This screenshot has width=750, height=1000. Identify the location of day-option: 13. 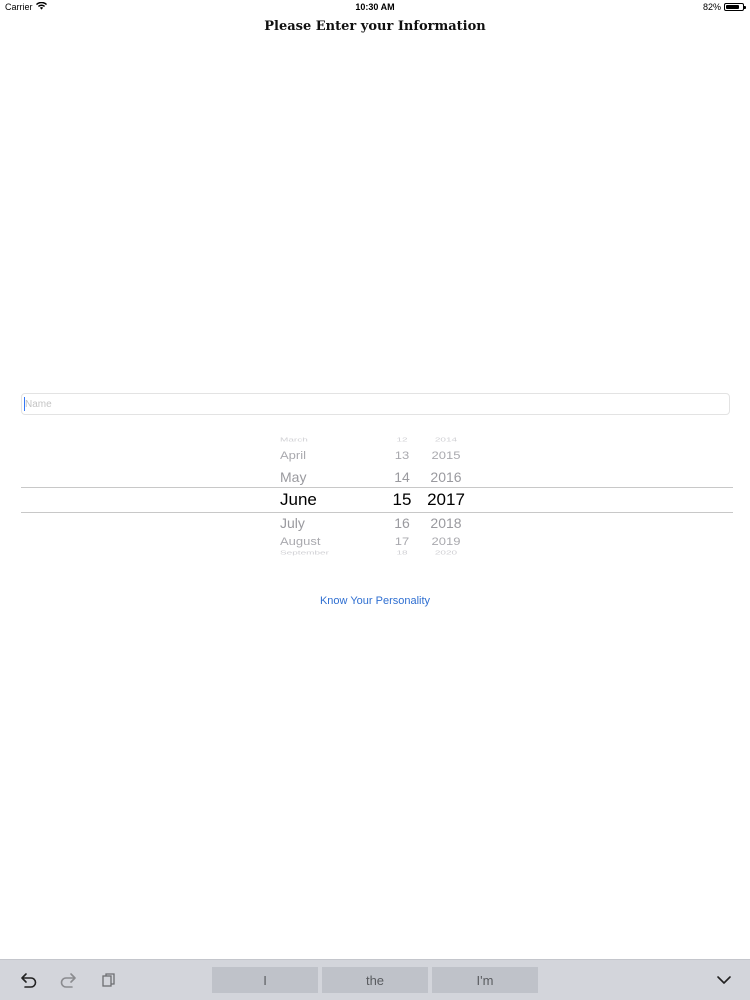
(402, 455).